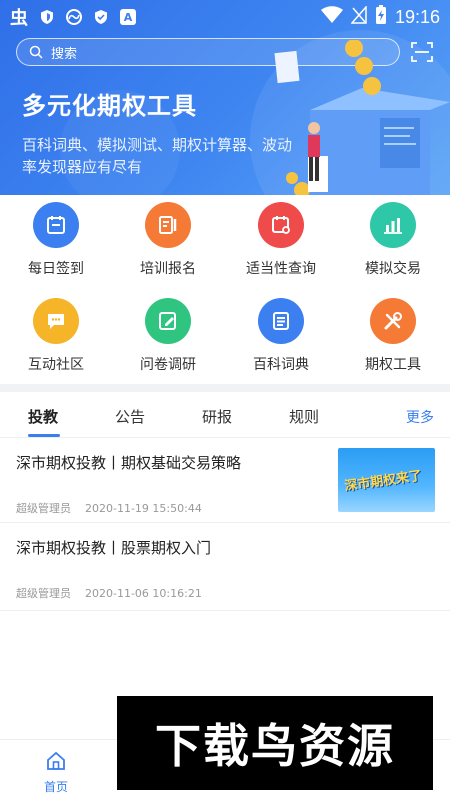  Describe the element at coordinates (225, 17) in the screenshot. I see `status-bar: 虫 A 19:16` at that location.